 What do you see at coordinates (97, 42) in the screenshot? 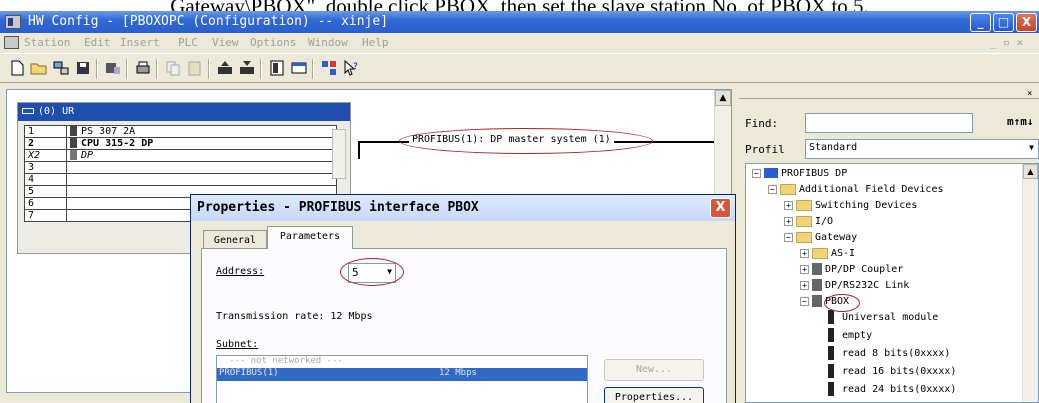
I see `menu-edit: Edit` at bounding box center [97, 42].